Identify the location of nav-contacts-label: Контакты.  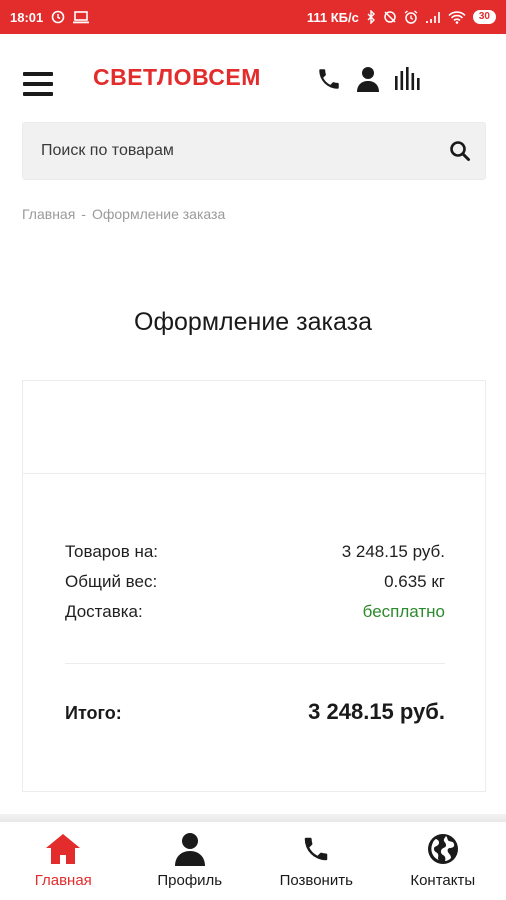
(443, 880).